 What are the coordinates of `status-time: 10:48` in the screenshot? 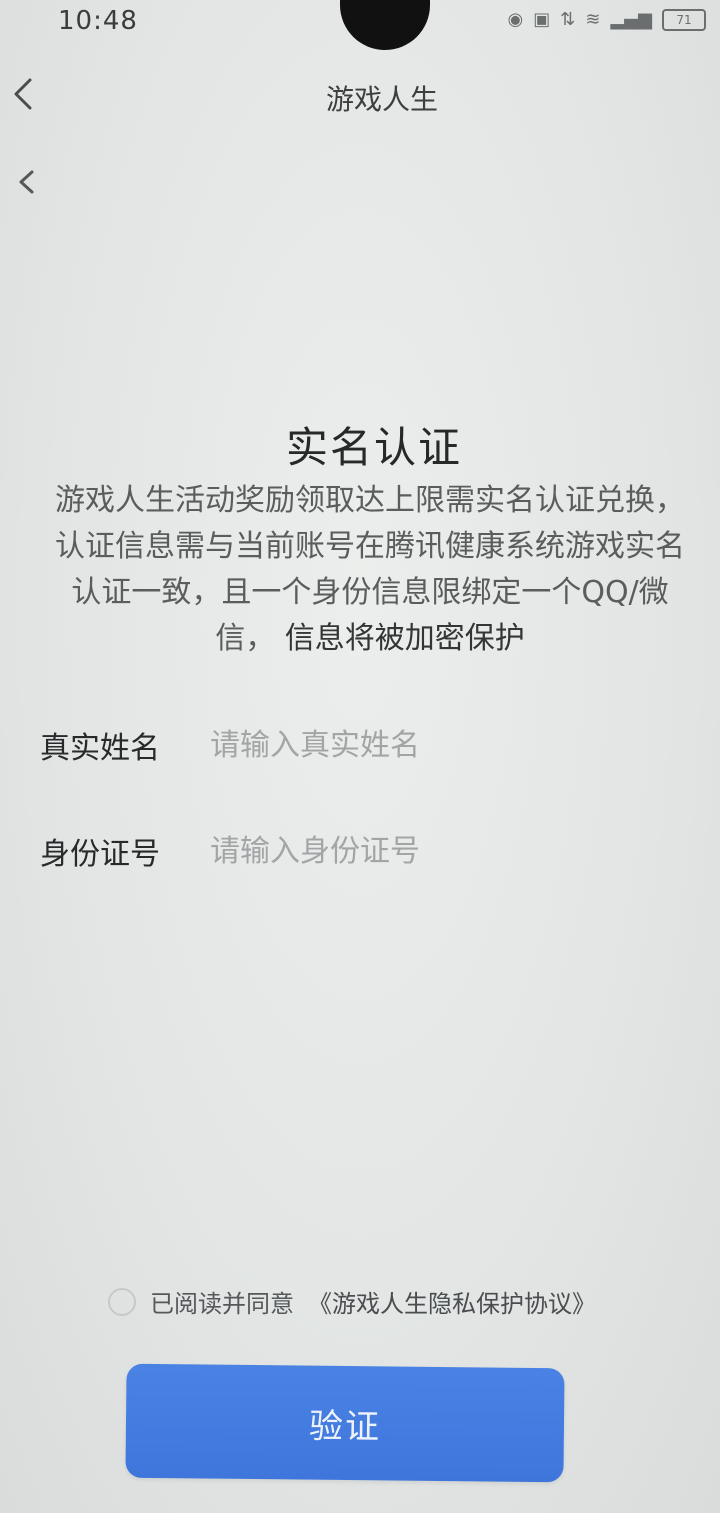 It's located at (98, 21).